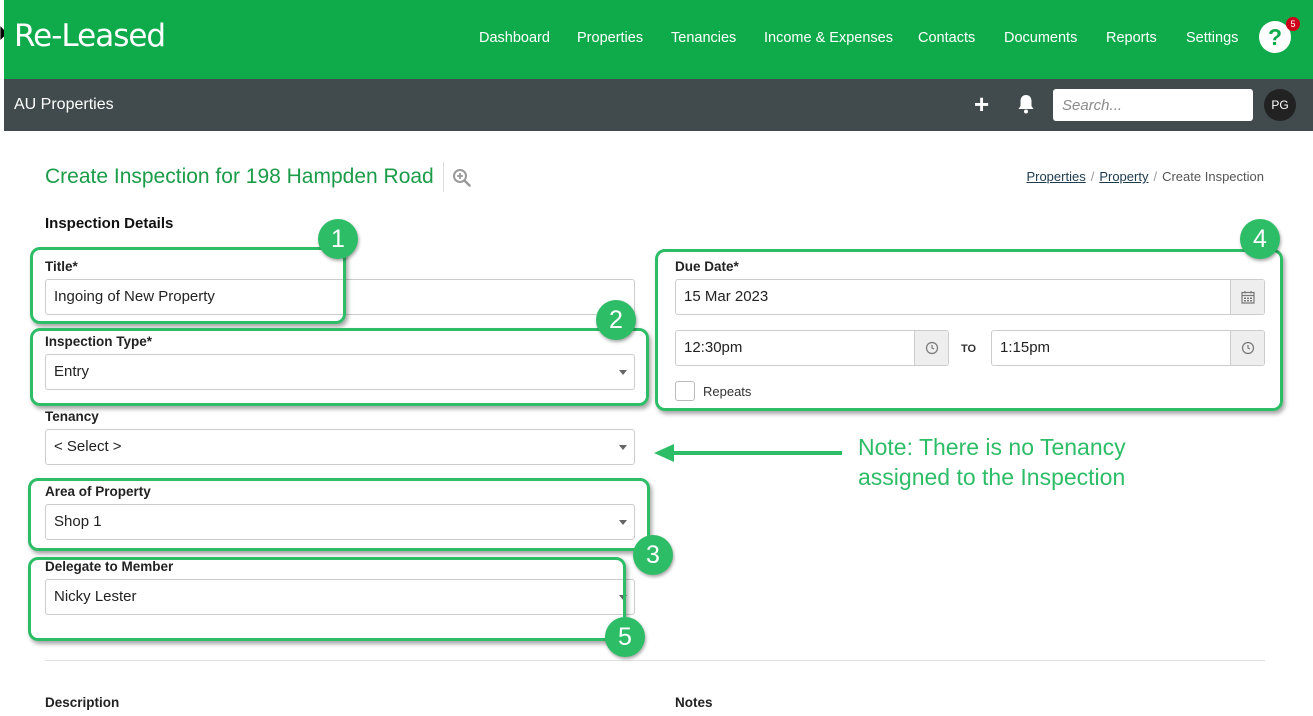  What do you see at coordinates (239, 176) in the screenshot?
I see `page-title: Create Inspection for 198 Hampden Road` at bounding box center [239, 176].